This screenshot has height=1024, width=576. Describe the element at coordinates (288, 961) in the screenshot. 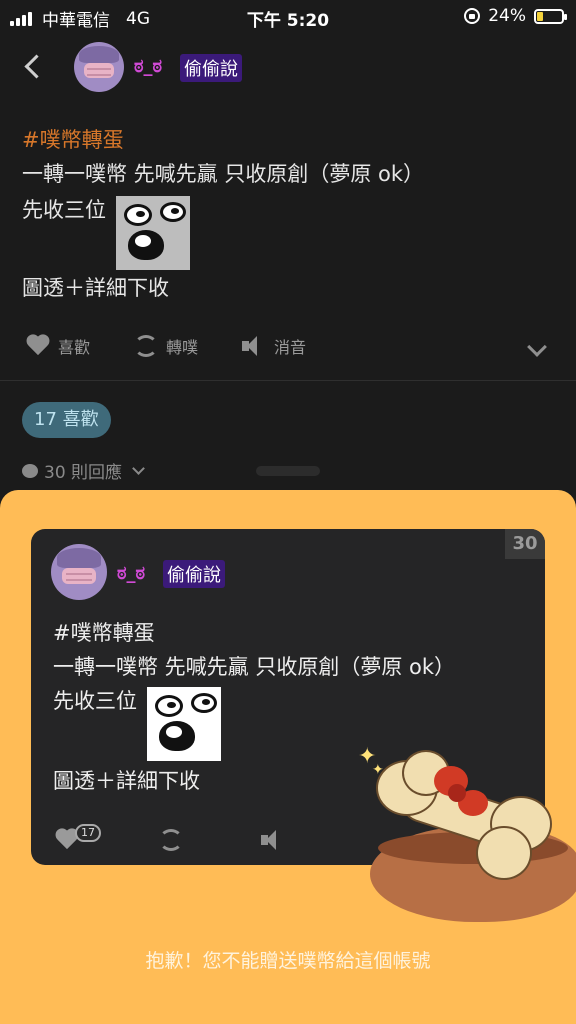

I see `gift-unavailable-message: 抱歉！您不能贈送噗幣給這個帳號` at that location.